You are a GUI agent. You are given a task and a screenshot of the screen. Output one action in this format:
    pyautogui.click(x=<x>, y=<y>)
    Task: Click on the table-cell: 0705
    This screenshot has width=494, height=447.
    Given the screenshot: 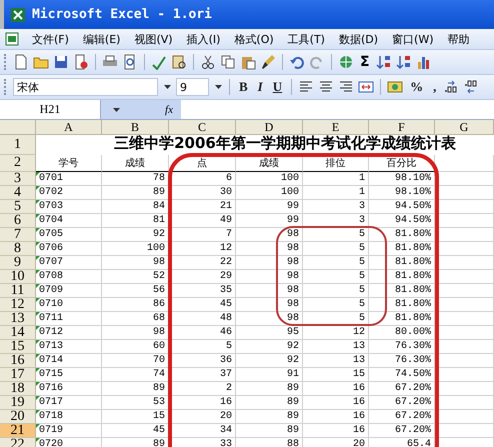 What is the action you would take?
    pyautogui.click(x=69, y=235)
    